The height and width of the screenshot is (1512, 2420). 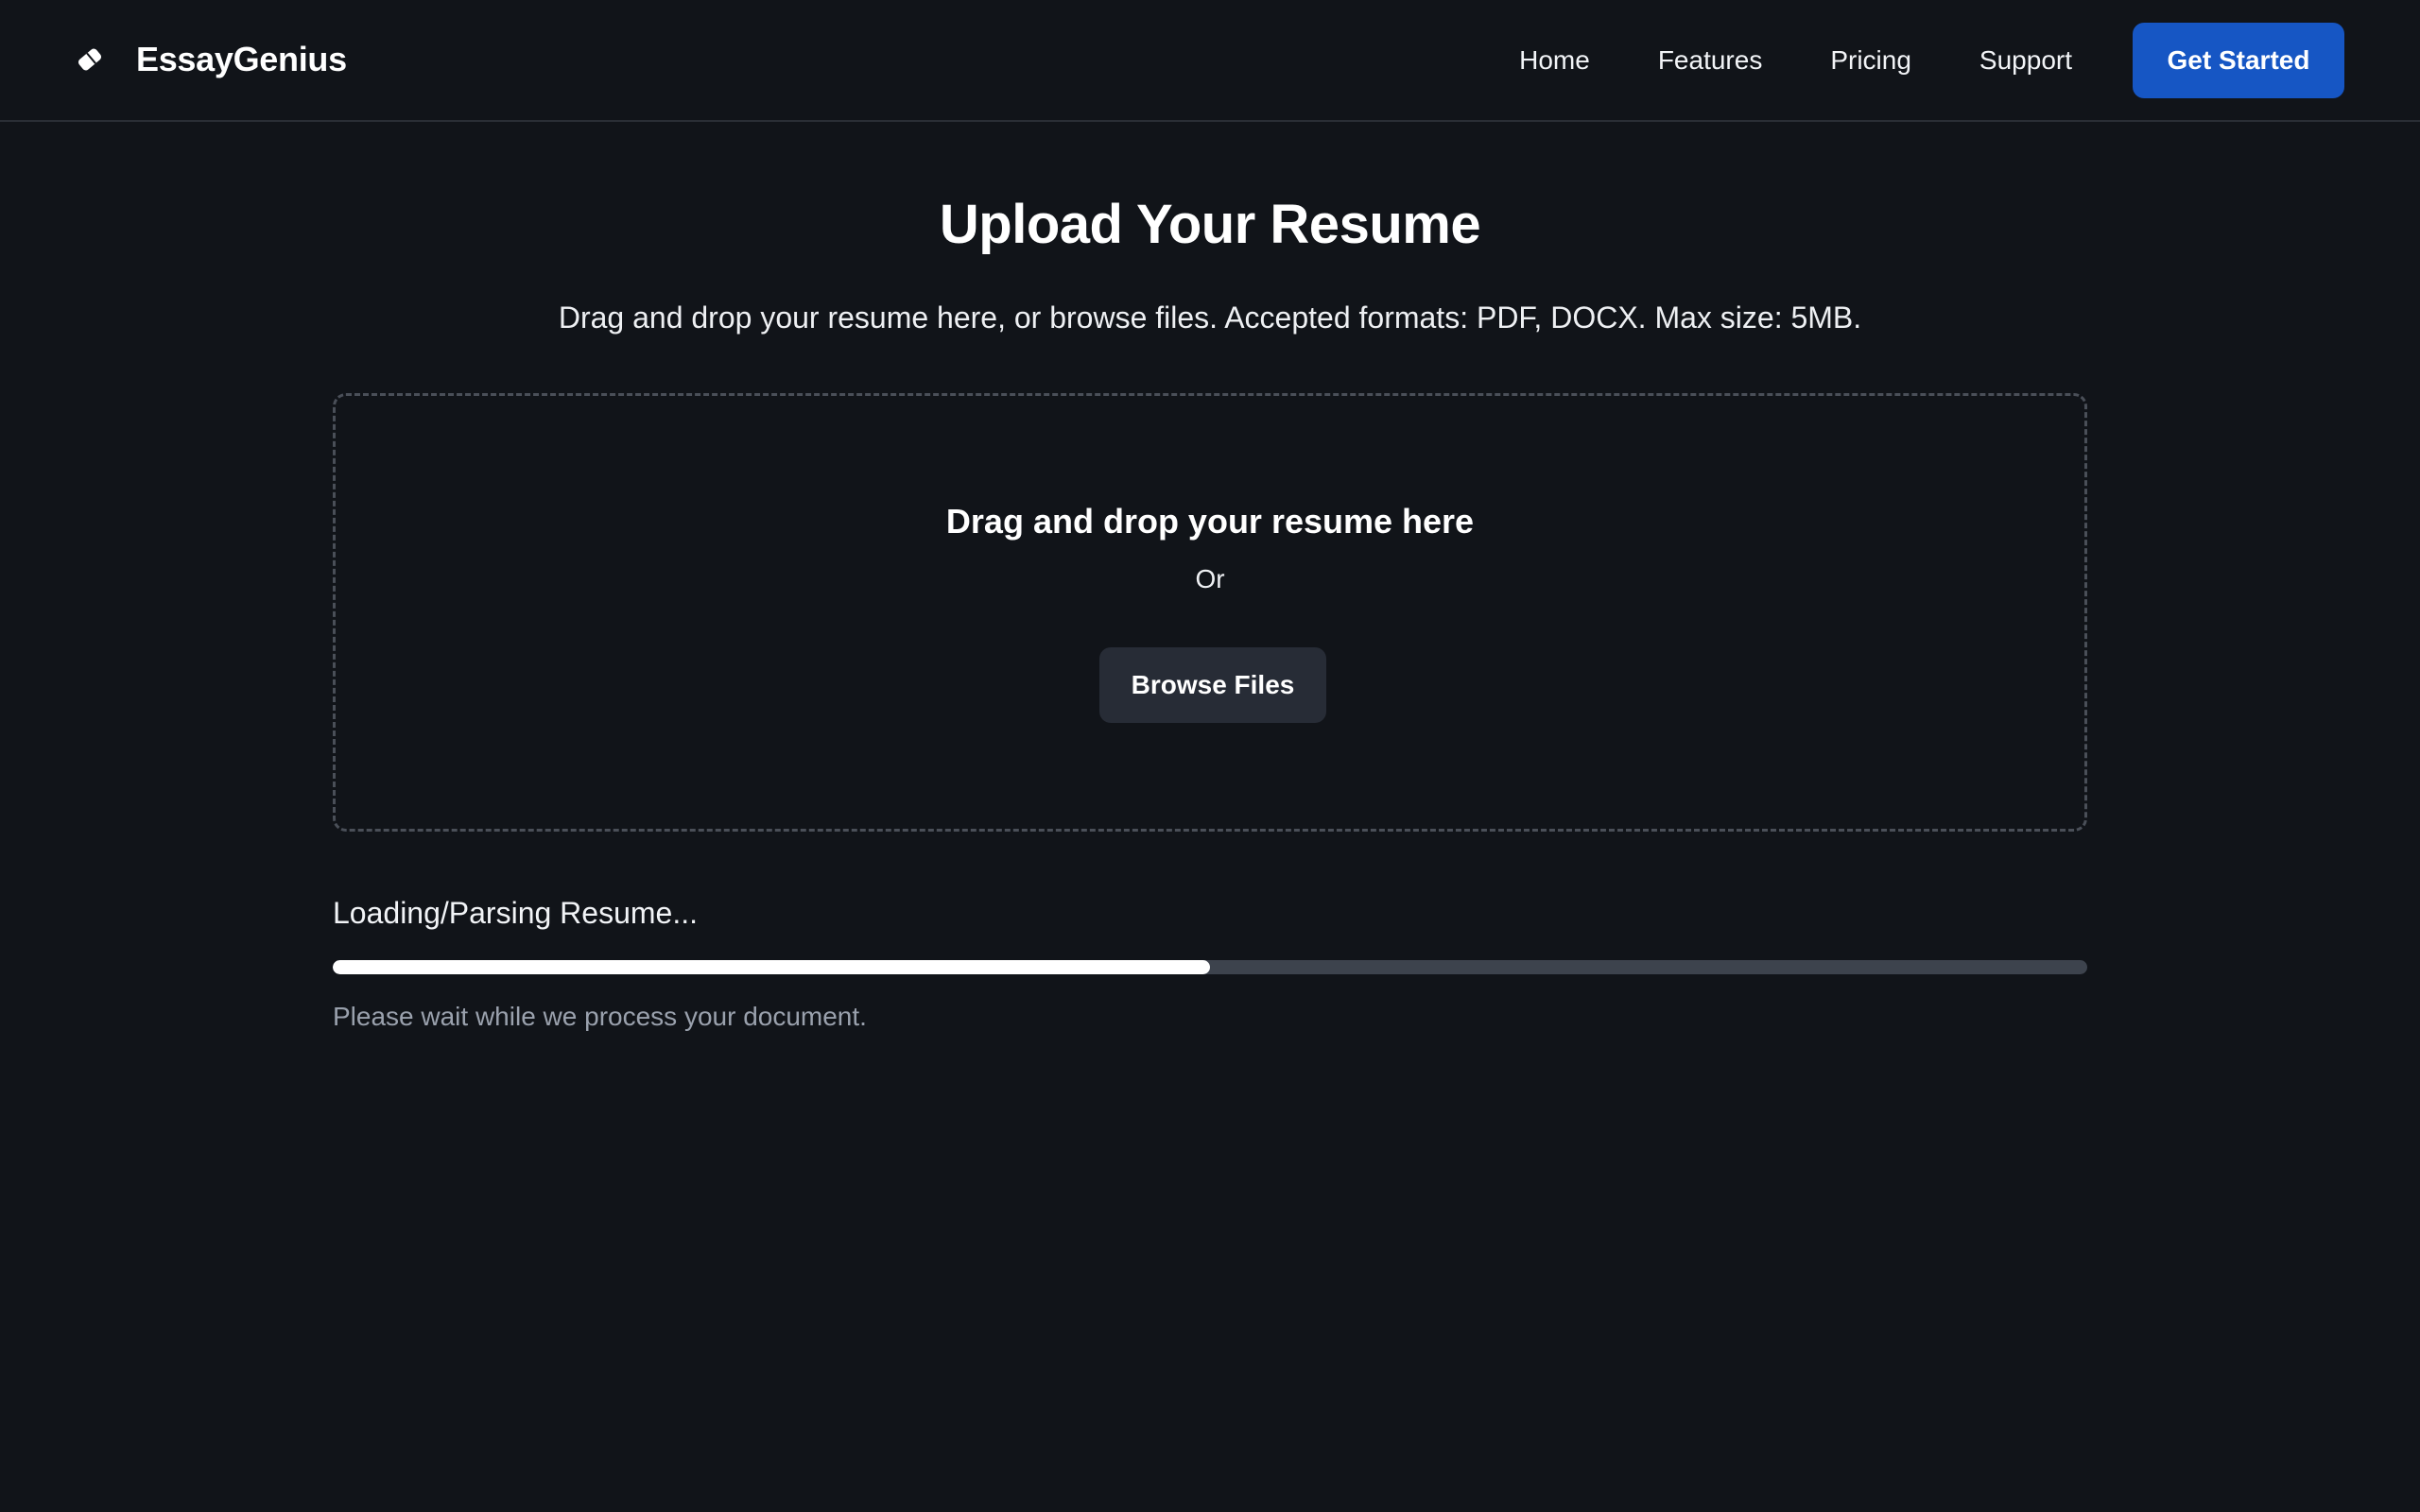 I want to click on page-title: Upload Your Resume, so click(x=1210, y=224).